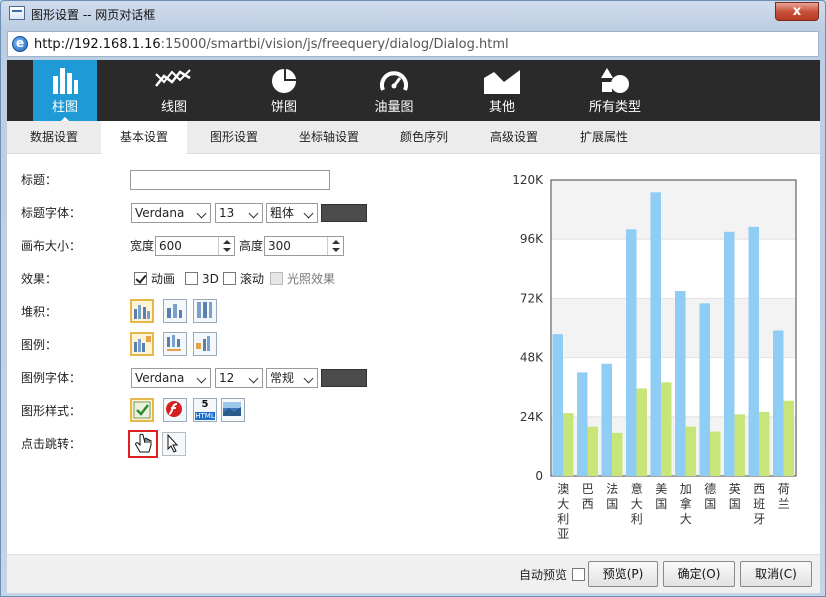 This screenshot has height=597, width=826. I want to click on legend-right-icon, so click(142, 344).